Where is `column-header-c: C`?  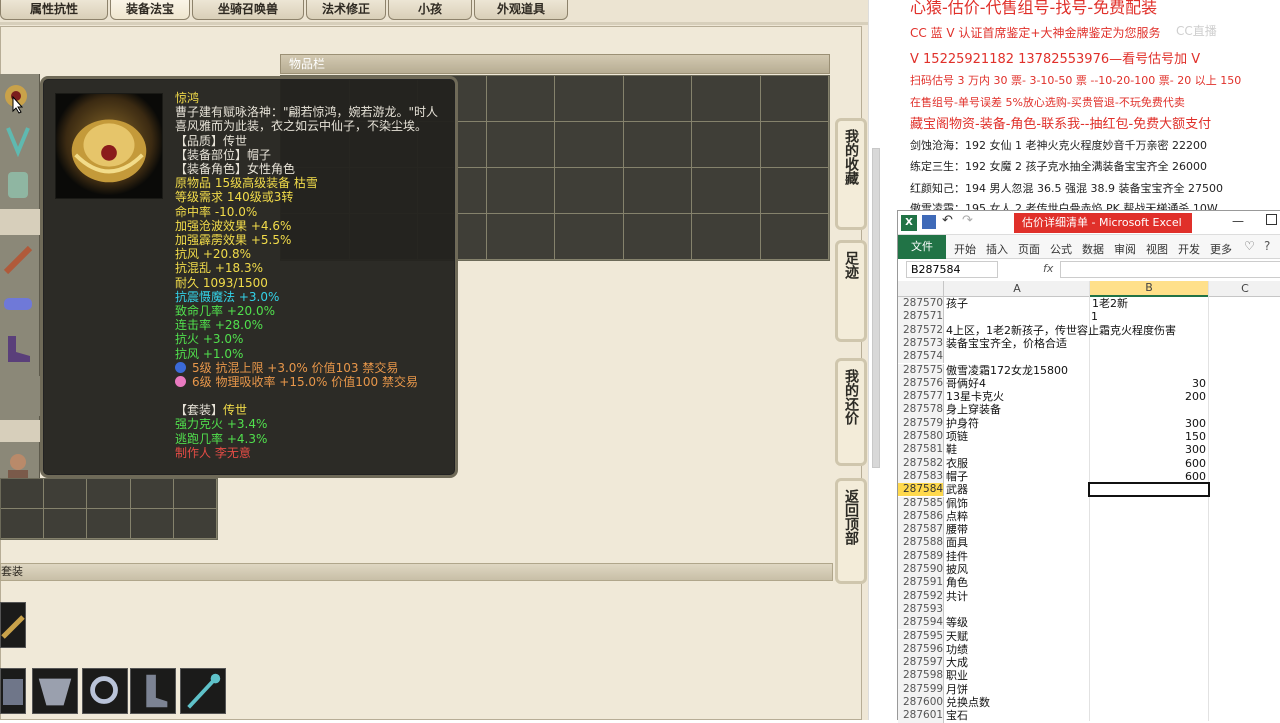 column-header-c: C is located at coordinates (1244, 288).